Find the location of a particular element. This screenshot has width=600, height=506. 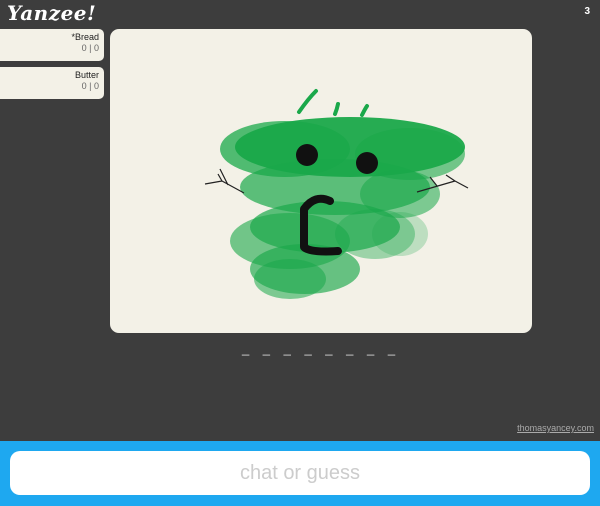

chat-bar is located at coordinates (300, 473).